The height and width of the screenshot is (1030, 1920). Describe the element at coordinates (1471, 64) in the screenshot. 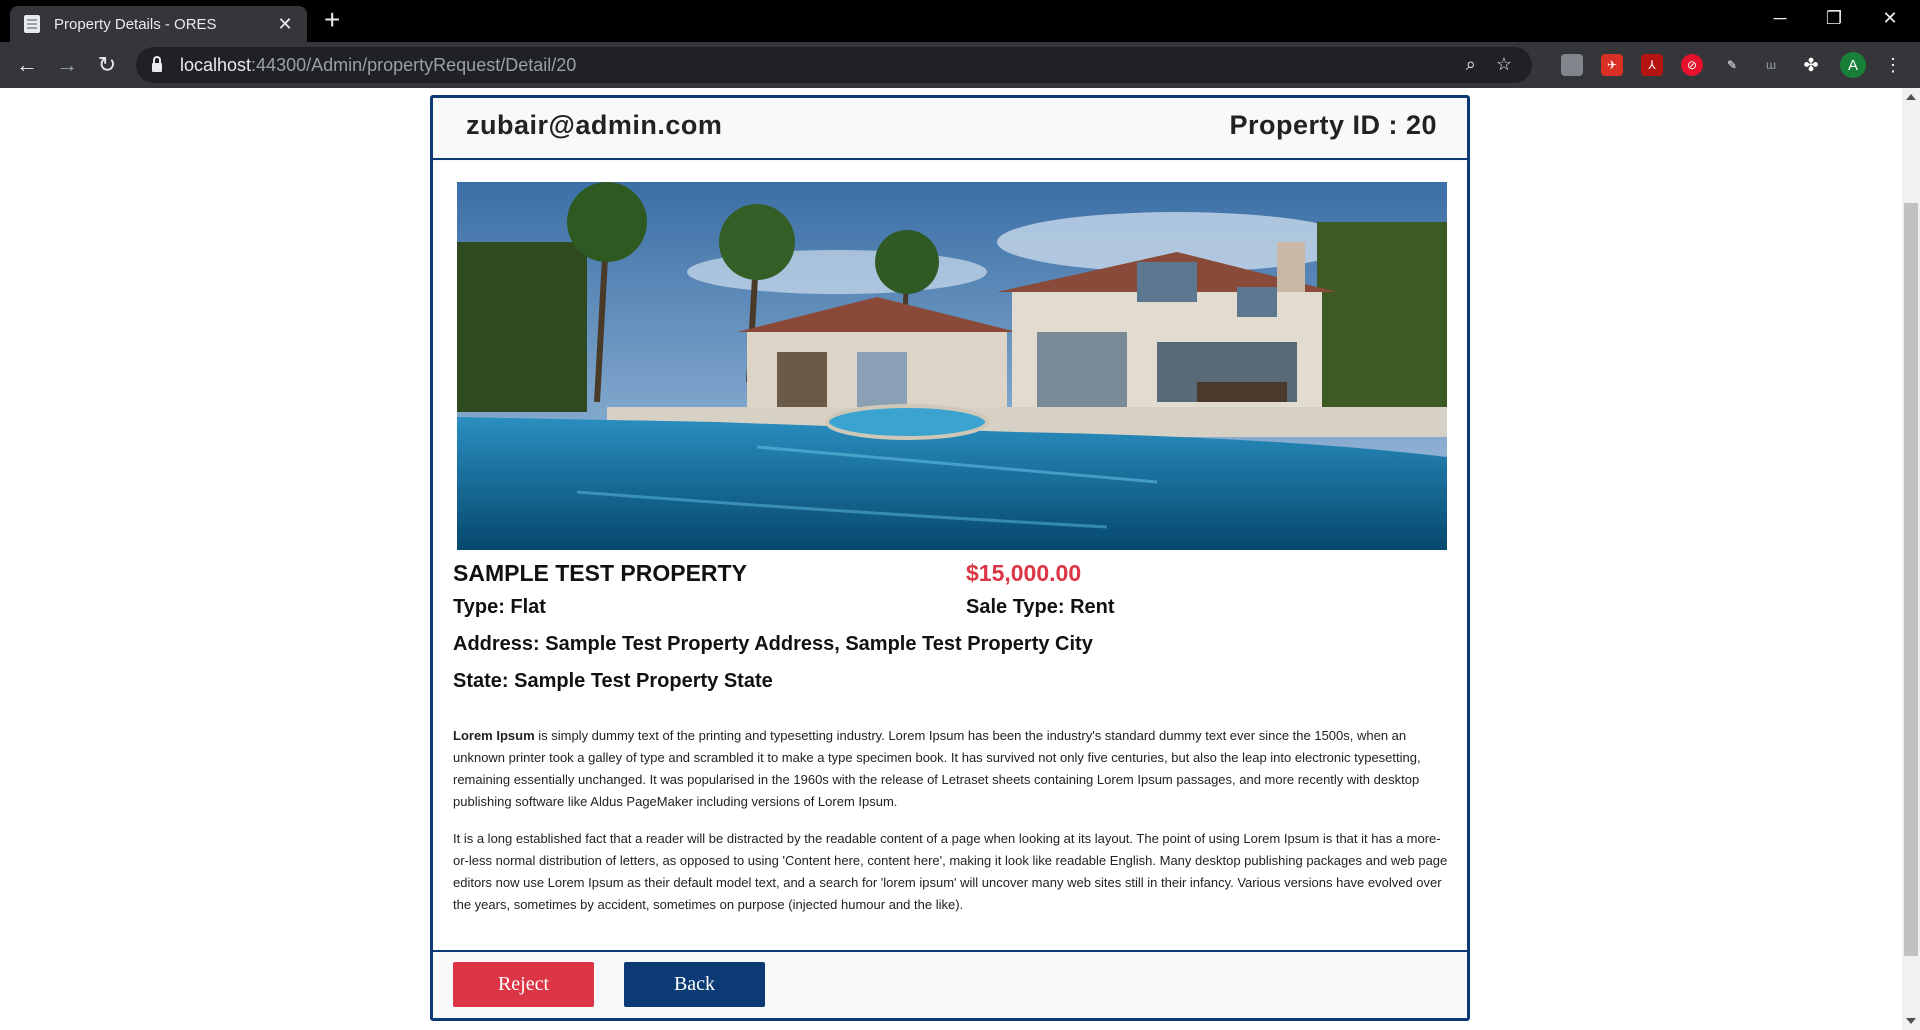

I see `zoom-icon: ⌕` at that location.